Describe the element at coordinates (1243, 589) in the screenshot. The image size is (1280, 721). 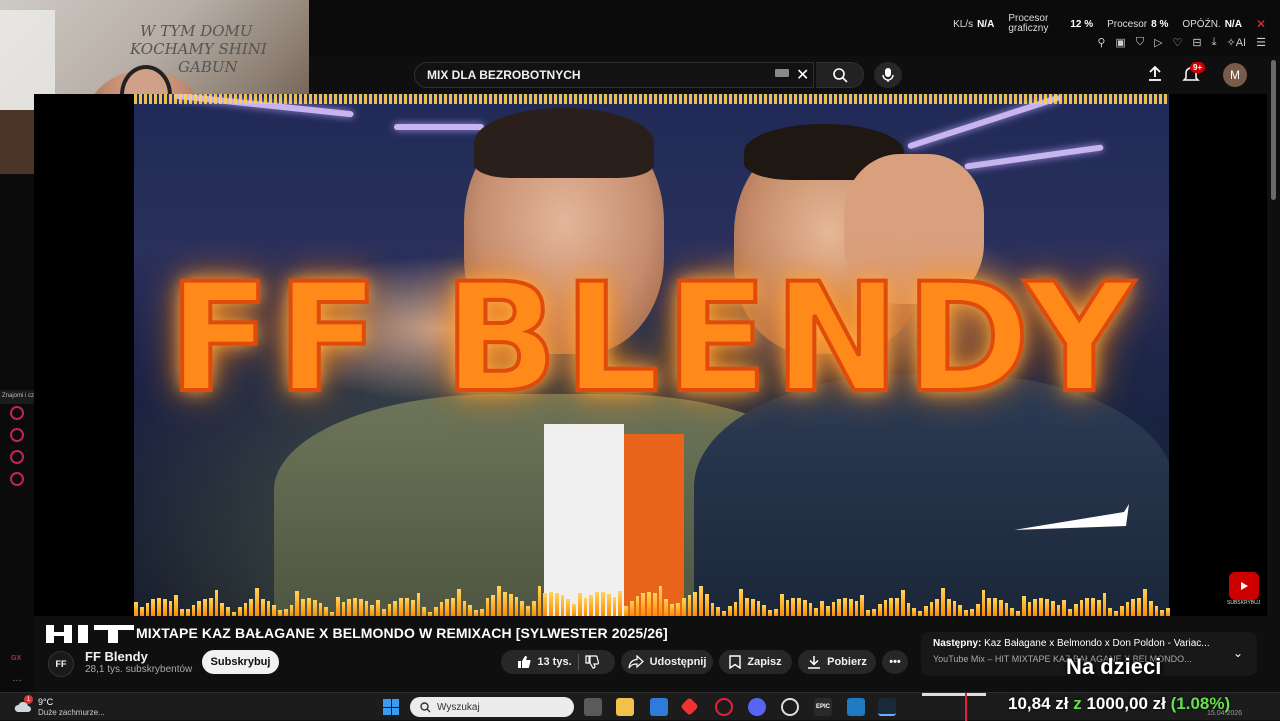
I see `subscribe-watermark: SUBSKRYBUJ` at that location.